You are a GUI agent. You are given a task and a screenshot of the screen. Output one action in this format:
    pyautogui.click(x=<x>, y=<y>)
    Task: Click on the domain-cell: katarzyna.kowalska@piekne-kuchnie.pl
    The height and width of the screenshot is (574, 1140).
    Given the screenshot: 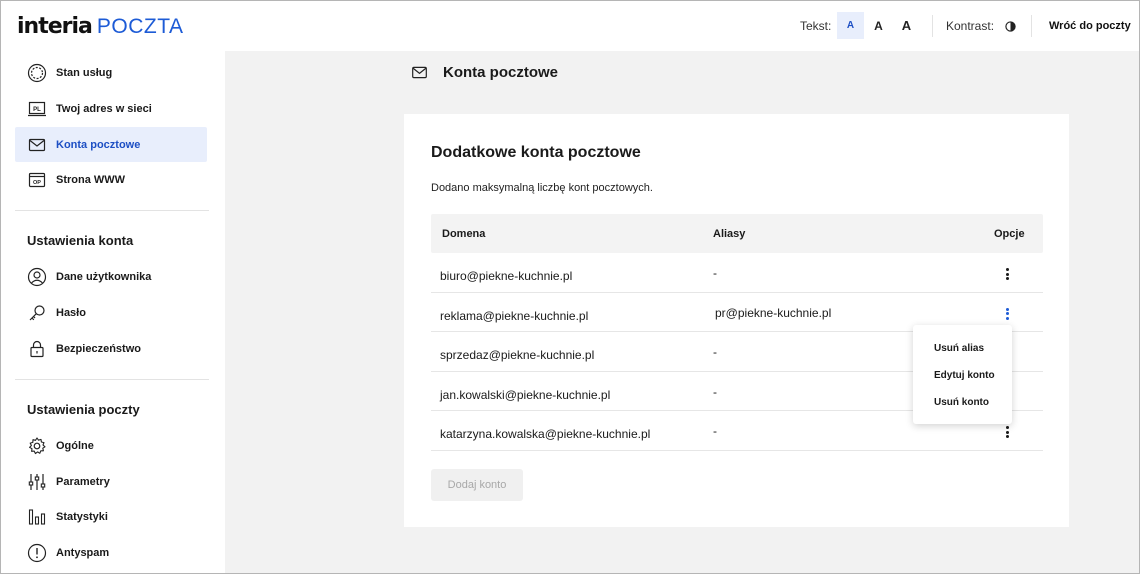 What is the action you would take?
    pyautogui.click(x=545, y=434)
    